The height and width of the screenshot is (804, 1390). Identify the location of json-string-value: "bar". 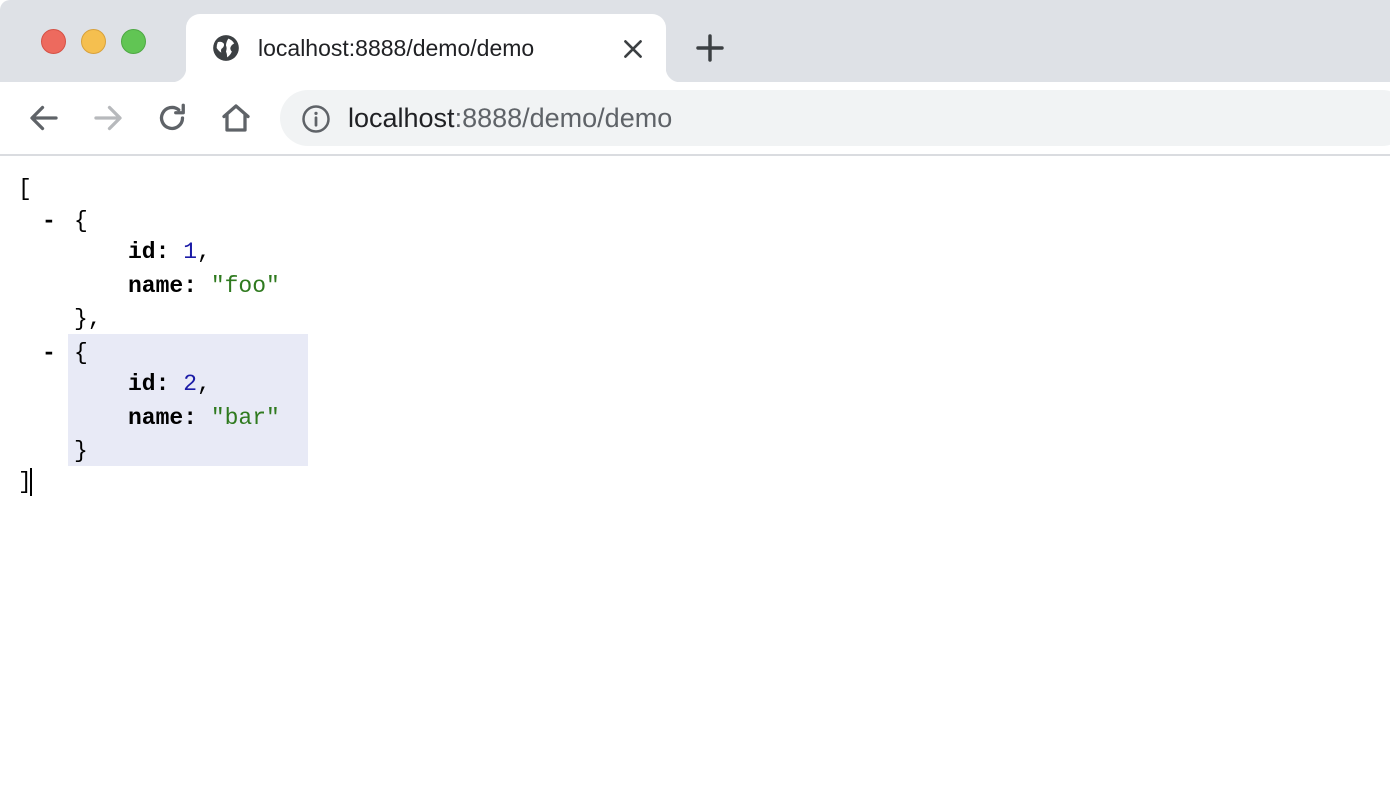
(245, 418).